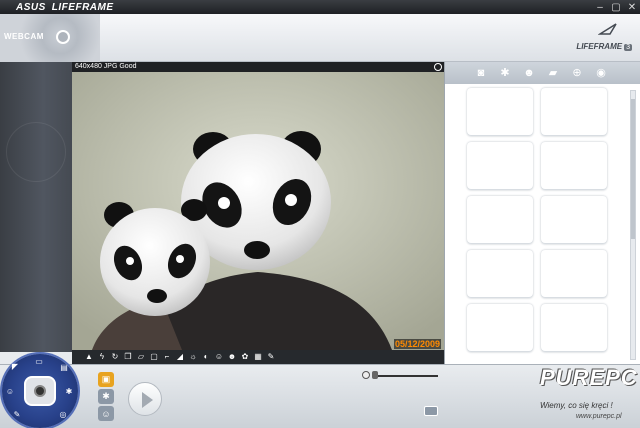 This screenshot has width=640, height=428. Describe the element at coordinates (193, 357) in the screenshot. I see `sun-icon: ☼` at that location.